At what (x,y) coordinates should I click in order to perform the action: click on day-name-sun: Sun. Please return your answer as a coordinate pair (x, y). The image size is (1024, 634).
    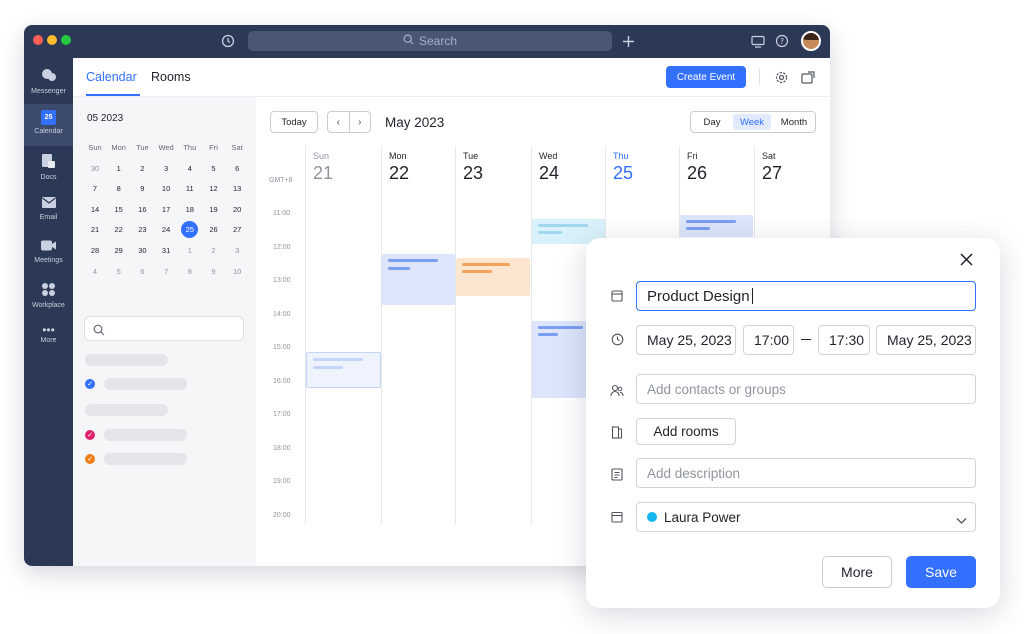
    Looking at the image, I should click on (321, 156).